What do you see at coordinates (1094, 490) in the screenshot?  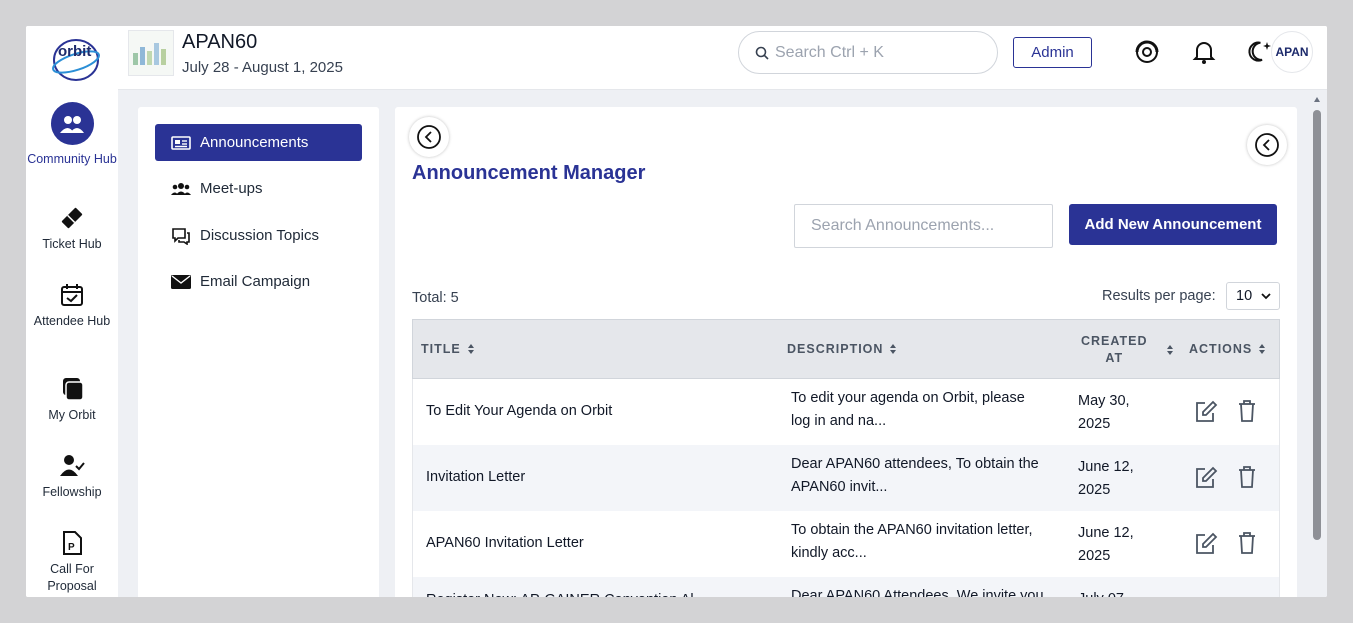 I see `date-line: 2025` at bounding box center [1094, 490].